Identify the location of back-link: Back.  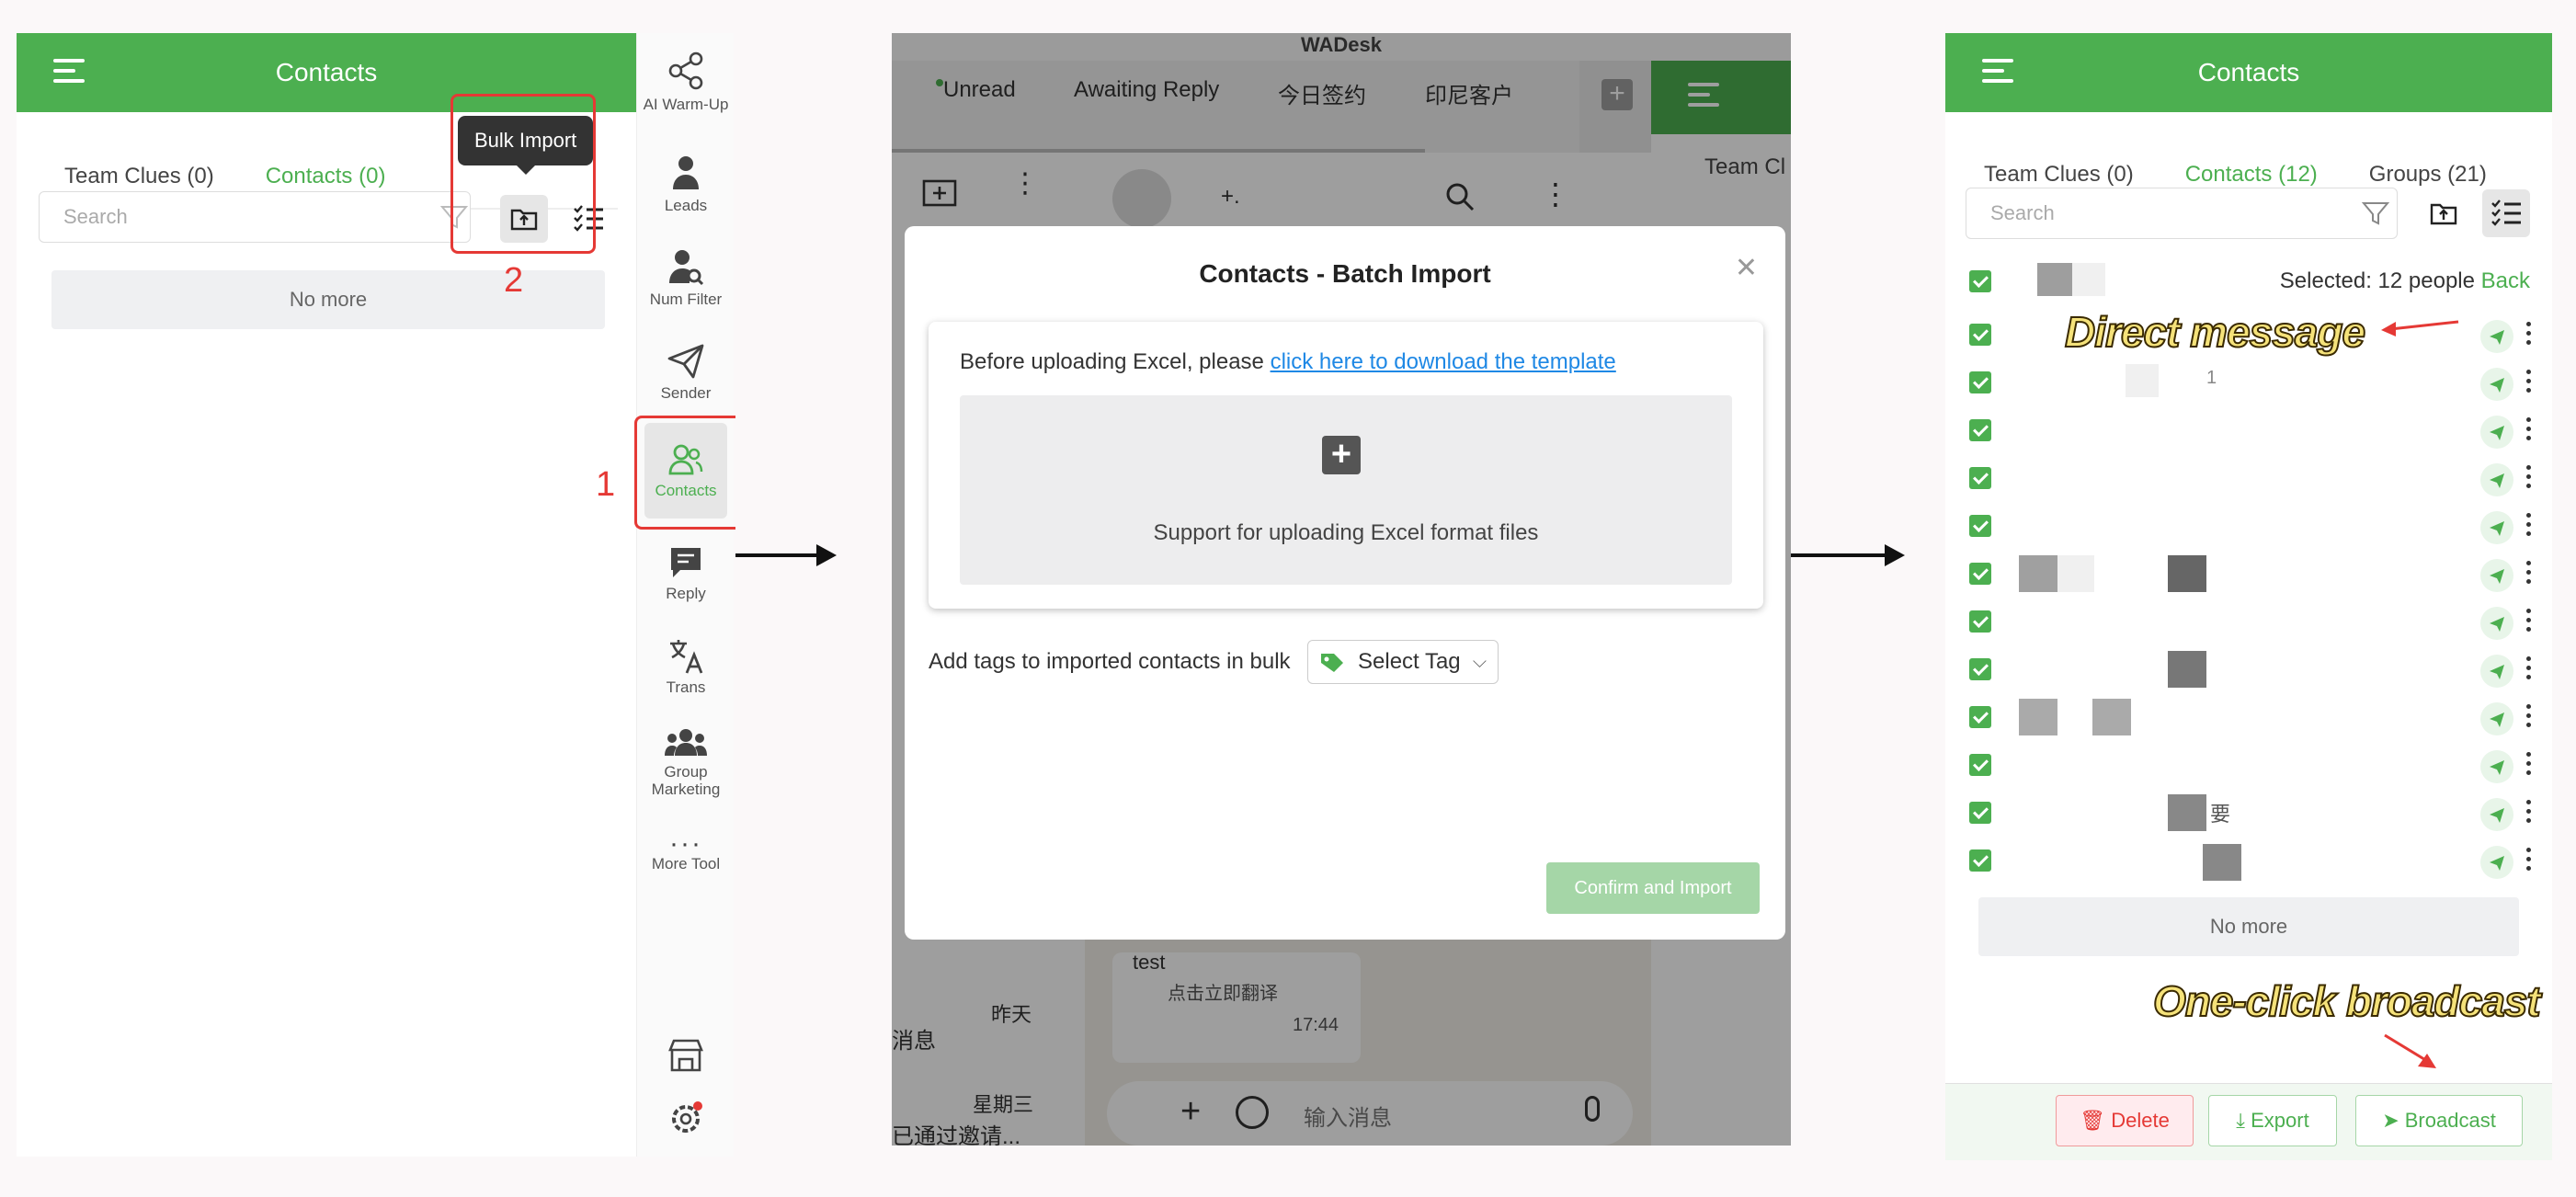
(2505, 280).